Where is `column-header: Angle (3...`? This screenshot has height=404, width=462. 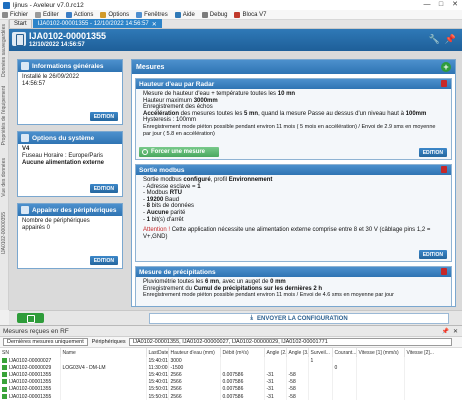 column-header: Angle (3... is located at coordinates (297, 352).